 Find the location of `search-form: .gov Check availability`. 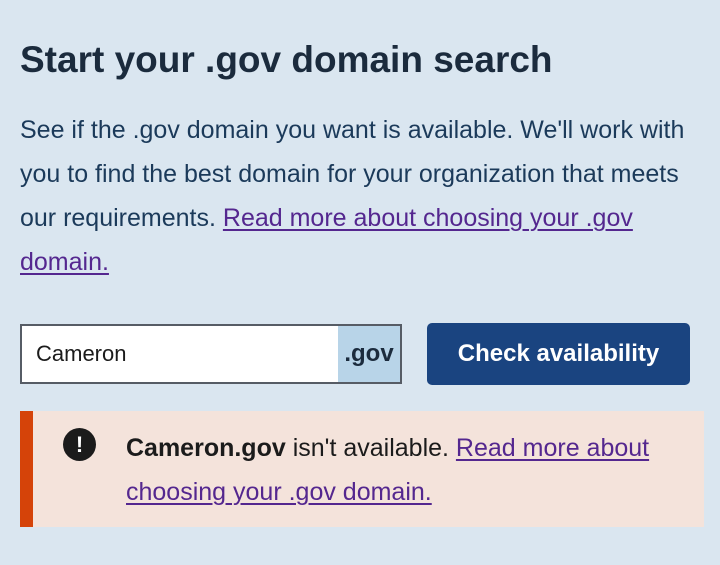

search-form: .gov Check availability is located at coordinates (362, 354).